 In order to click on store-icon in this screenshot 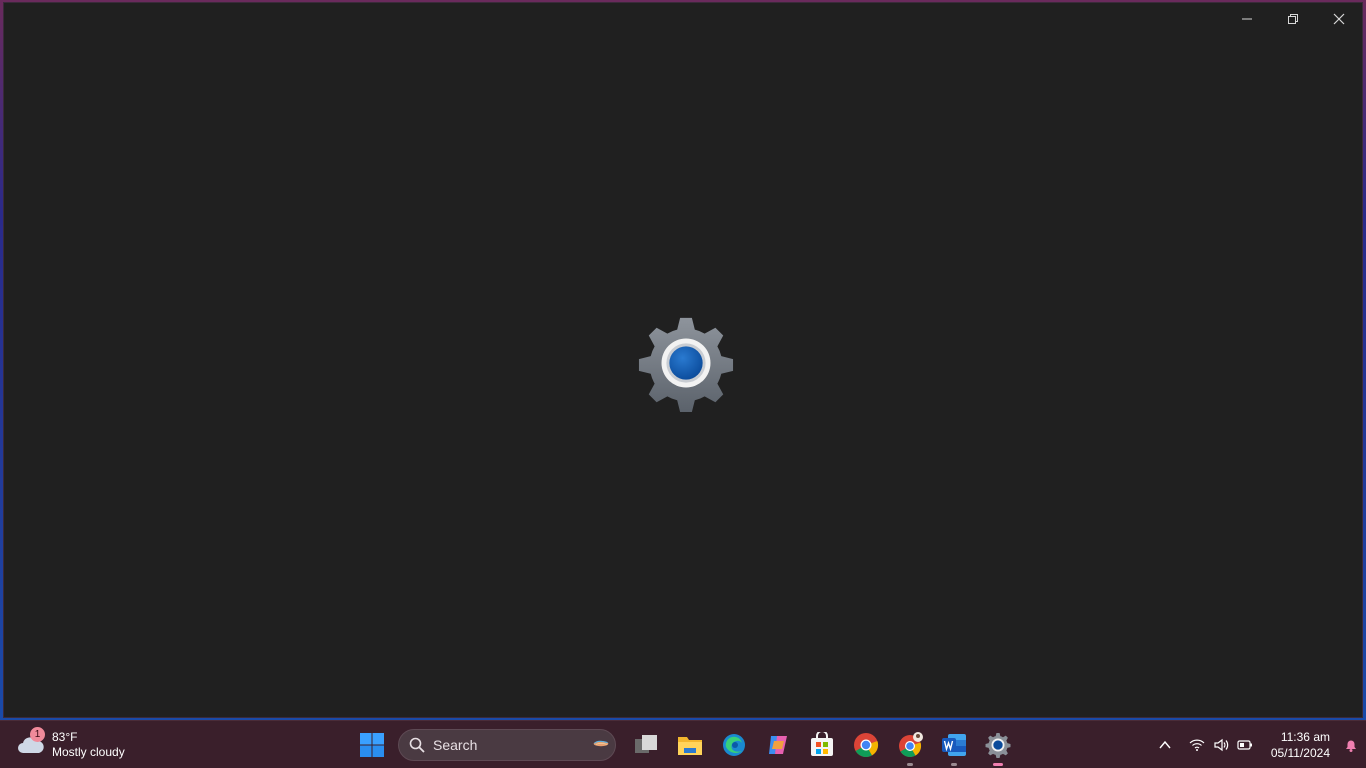, I will do `click(822, 744)`.